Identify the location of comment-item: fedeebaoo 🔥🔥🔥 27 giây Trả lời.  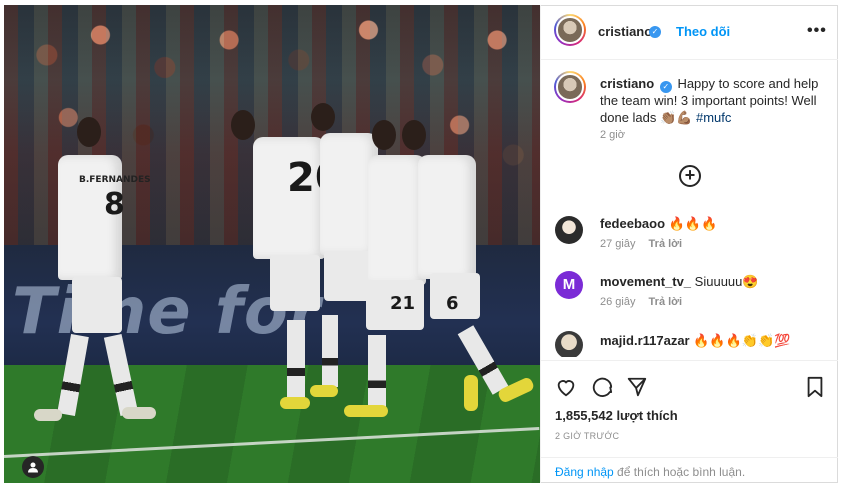
(689, 235).